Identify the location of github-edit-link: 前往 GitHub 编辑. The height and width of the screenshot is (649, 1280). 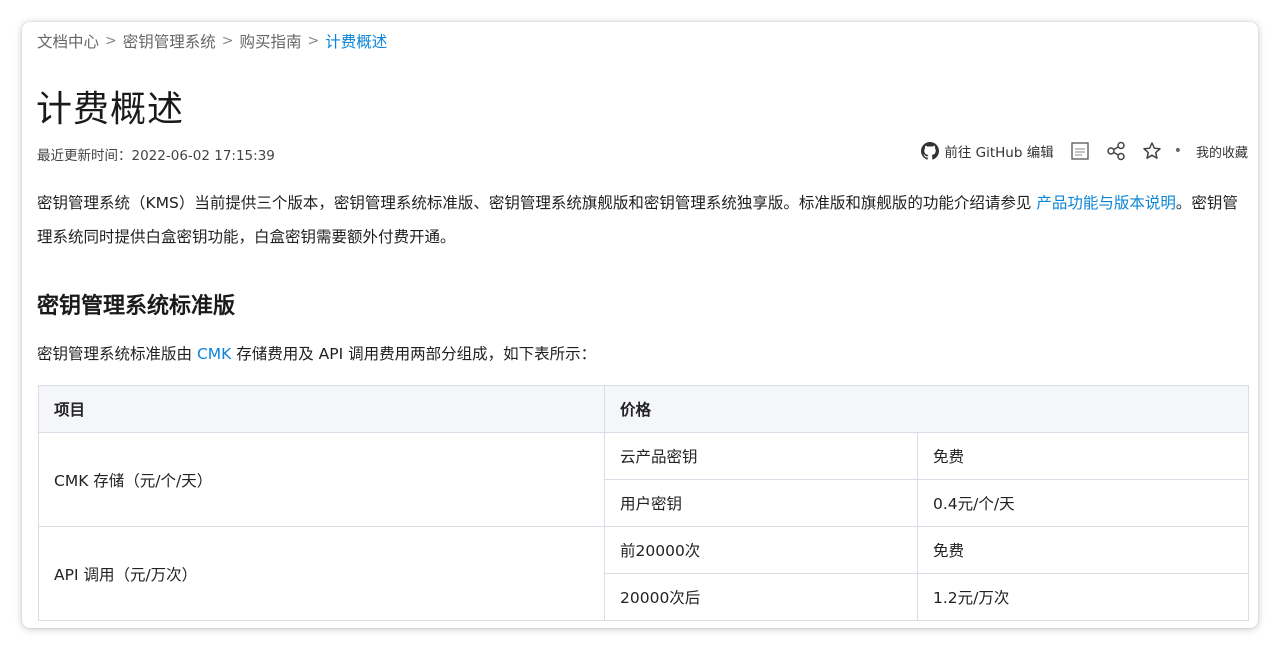
(987, 151).